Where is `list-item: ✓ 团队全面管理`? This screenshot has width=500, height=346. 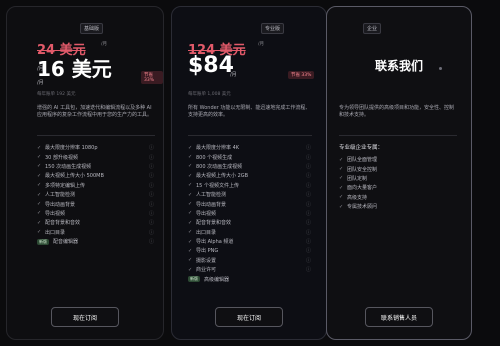 list-item: ✓ 团队全面管理 is located at coordinates (358, 160).